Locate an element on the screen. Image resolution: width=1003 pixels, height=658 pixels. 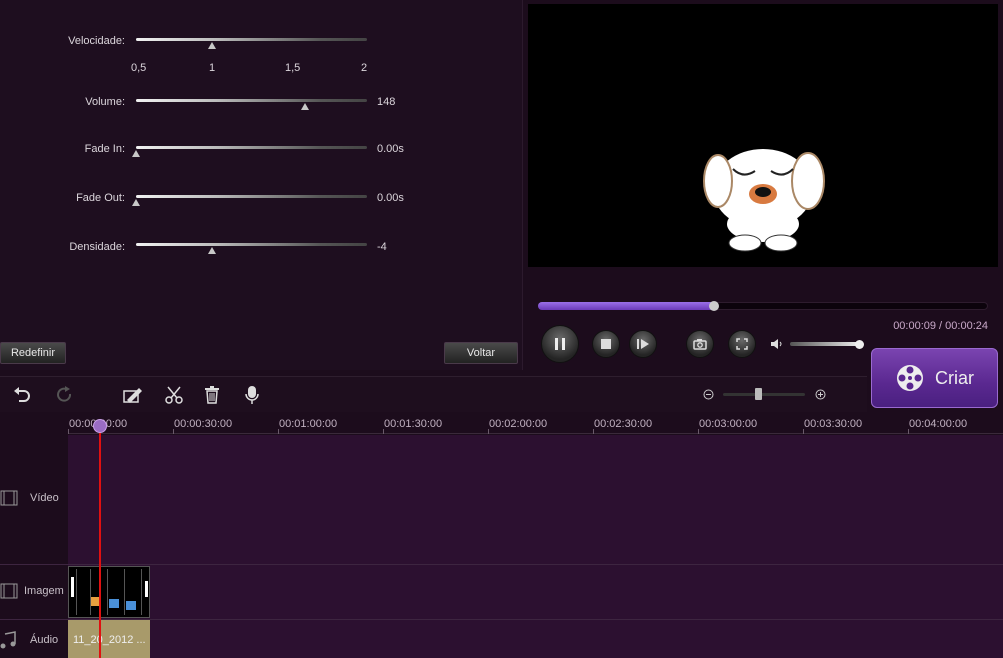
music-note-icon is located at coordinates (8, 640).